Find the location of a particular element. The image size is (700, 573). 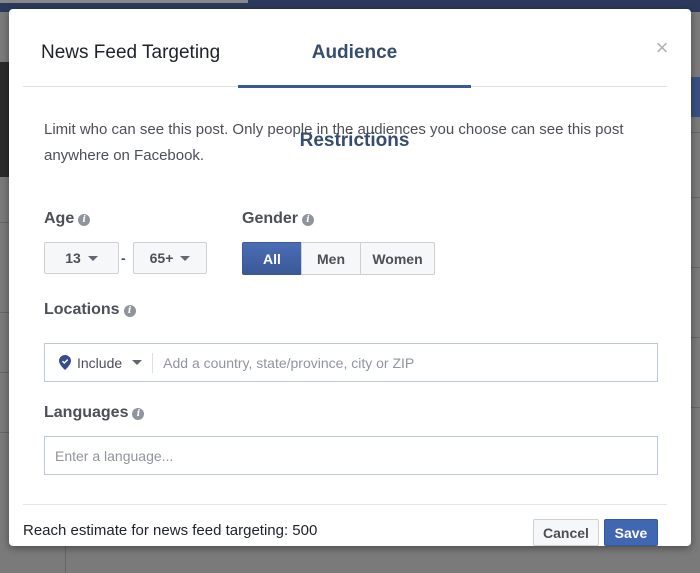

cancel-button: Cancel is located at coordinates (566, 532).